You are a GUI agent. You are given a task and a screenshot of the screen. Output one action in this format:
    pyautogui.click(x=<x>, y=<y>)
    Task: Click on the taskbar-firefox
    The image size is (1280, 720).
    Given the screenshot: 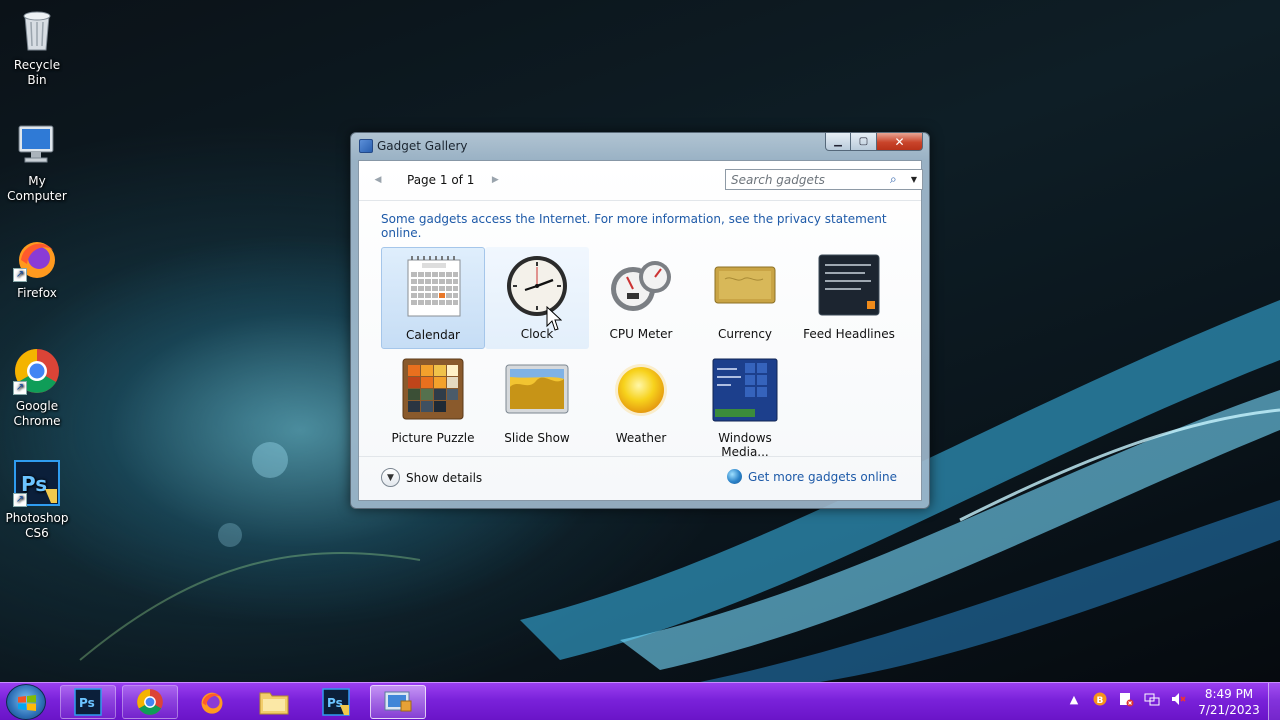 What is the action you would take?
    pyautogui.click(x=212, y=702)
    